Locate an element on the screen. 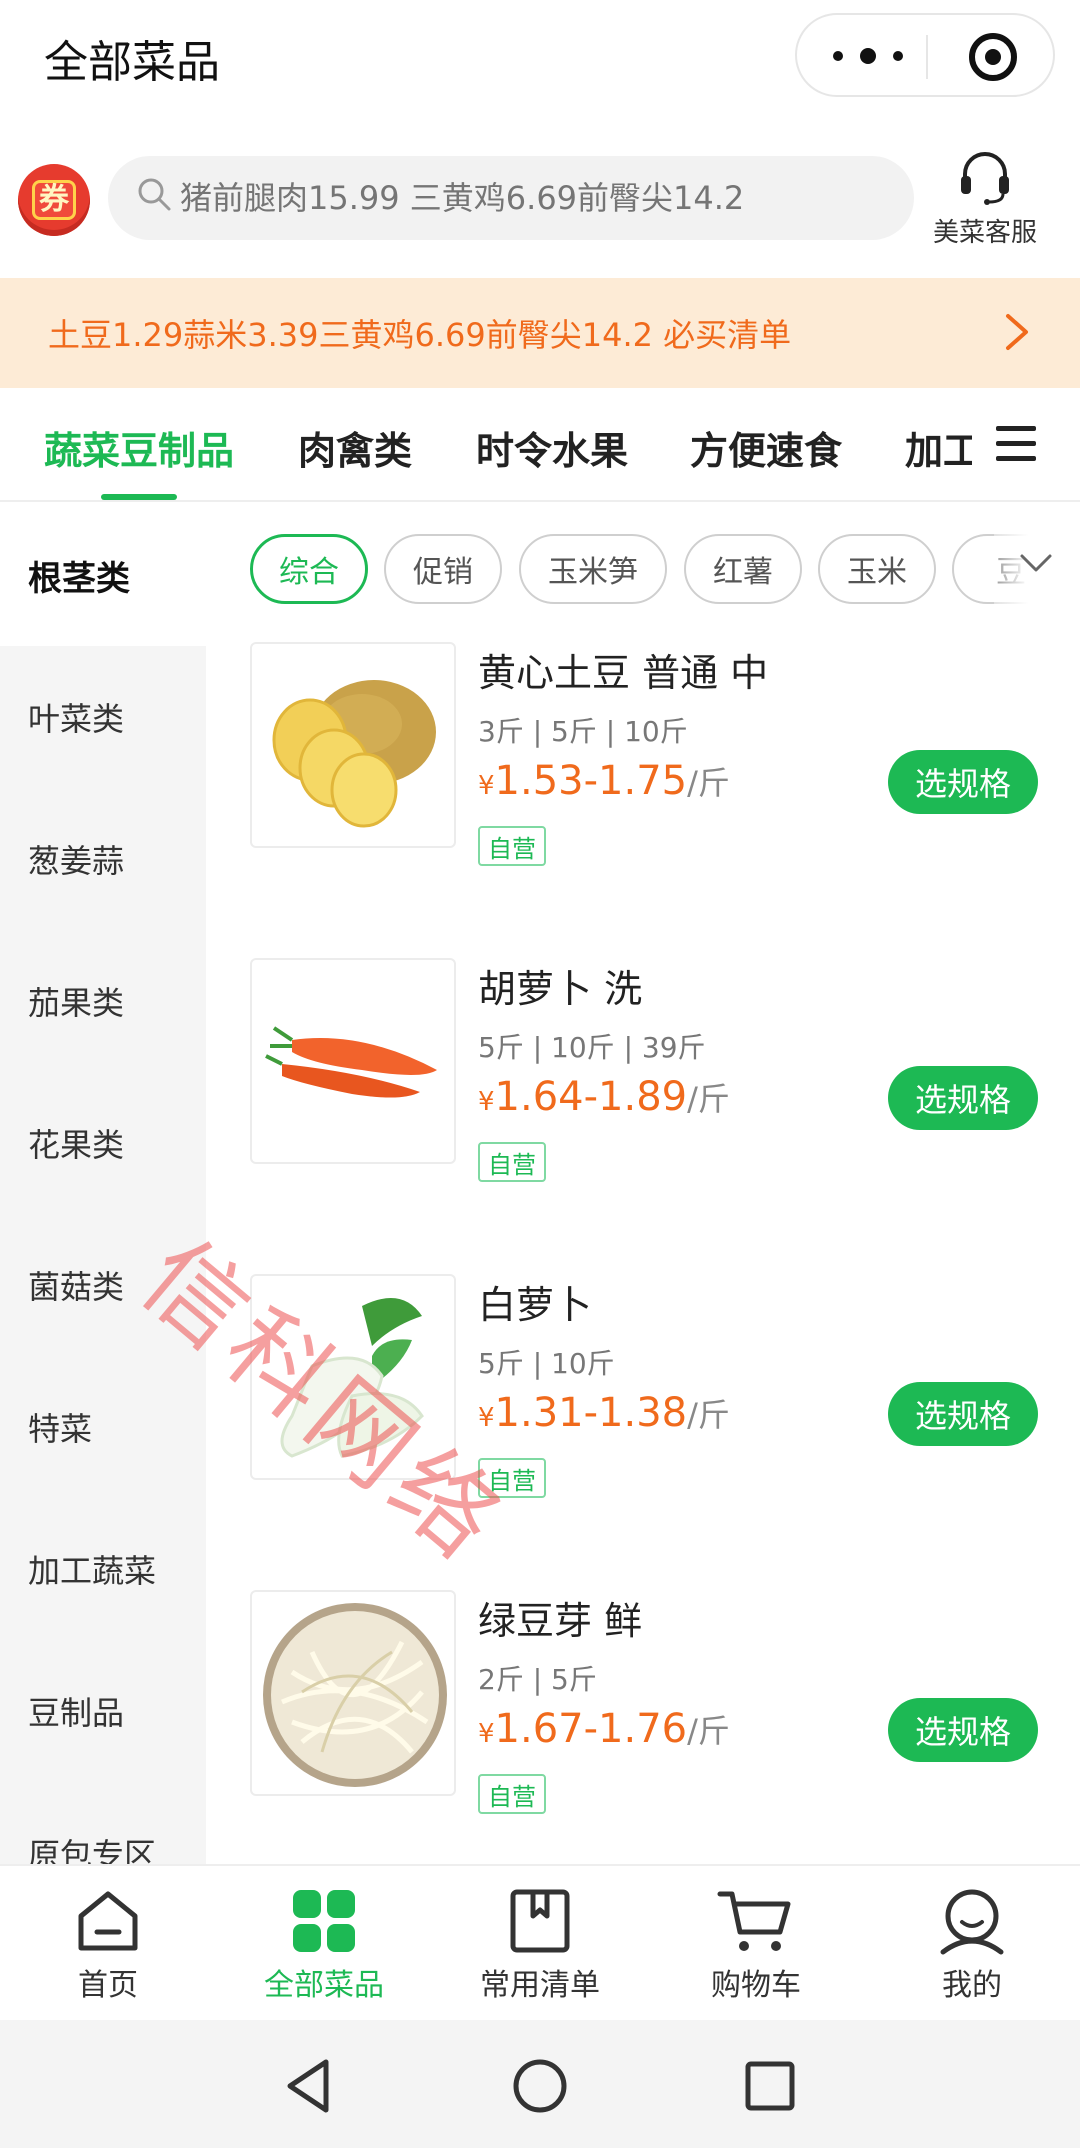 This screenshot has width=1080, height=2148. recents-icon is located at coordinates (770, 2086).